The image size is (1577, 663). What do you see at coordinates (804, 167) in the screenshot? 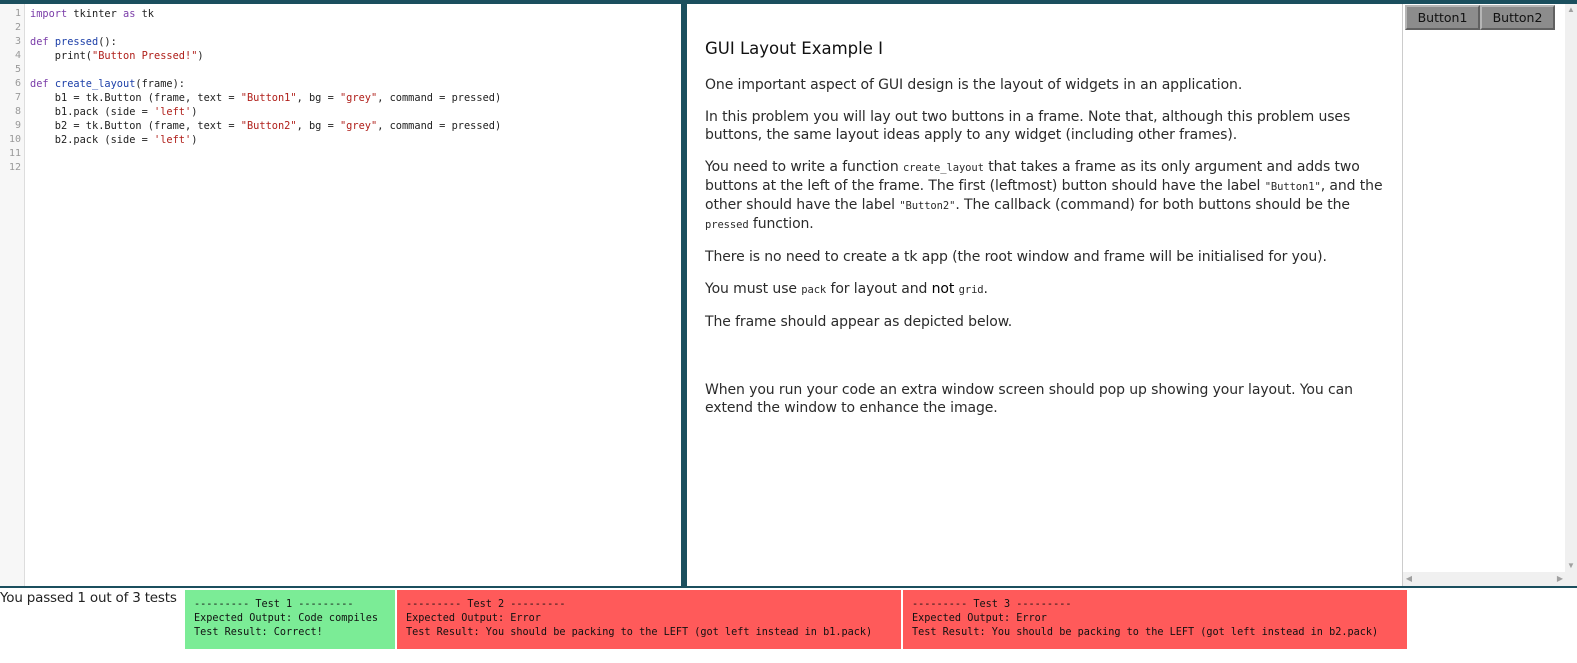
I see `description-text: You need to write a function` at bounding box center [804, 167].